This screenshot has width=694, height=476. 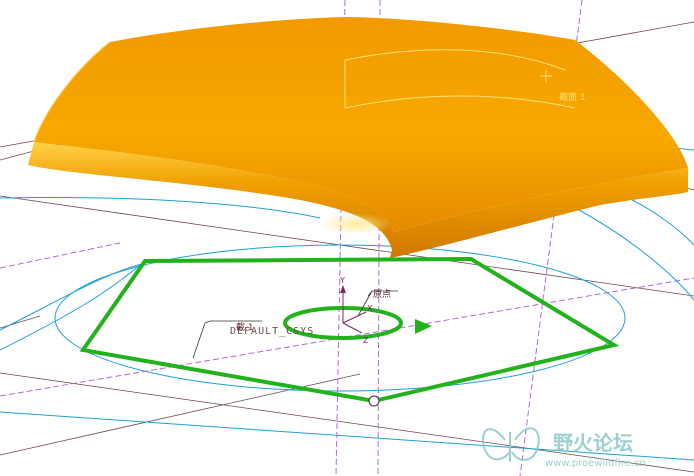 What do you see at coordinates (374, 401) in the screenshot?
I see `vertex-point-icon` at bounding box center [374, 401].